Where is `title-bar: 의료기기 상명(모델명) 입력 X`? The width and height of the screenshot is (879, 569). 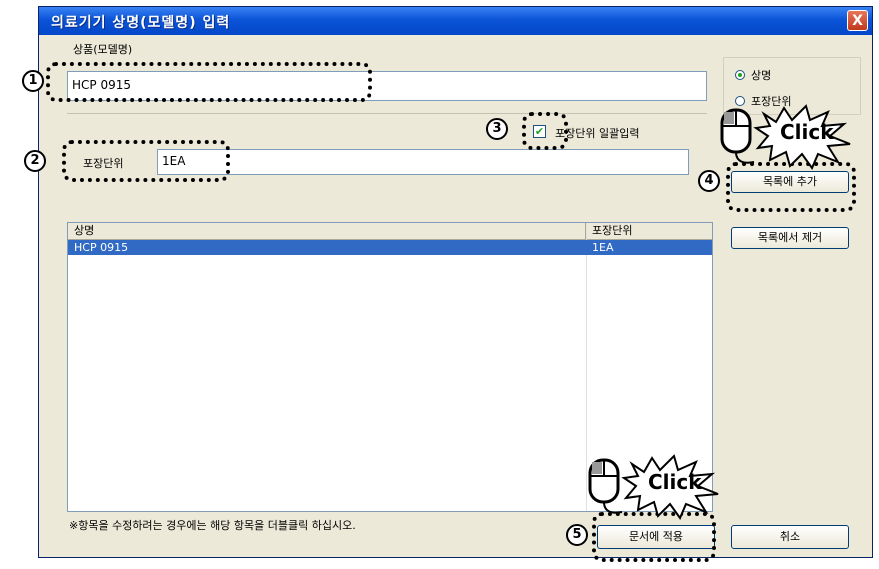
title-bar: 의료기기 상명(모델명) 입력 X is located at coordinates (455, 21).